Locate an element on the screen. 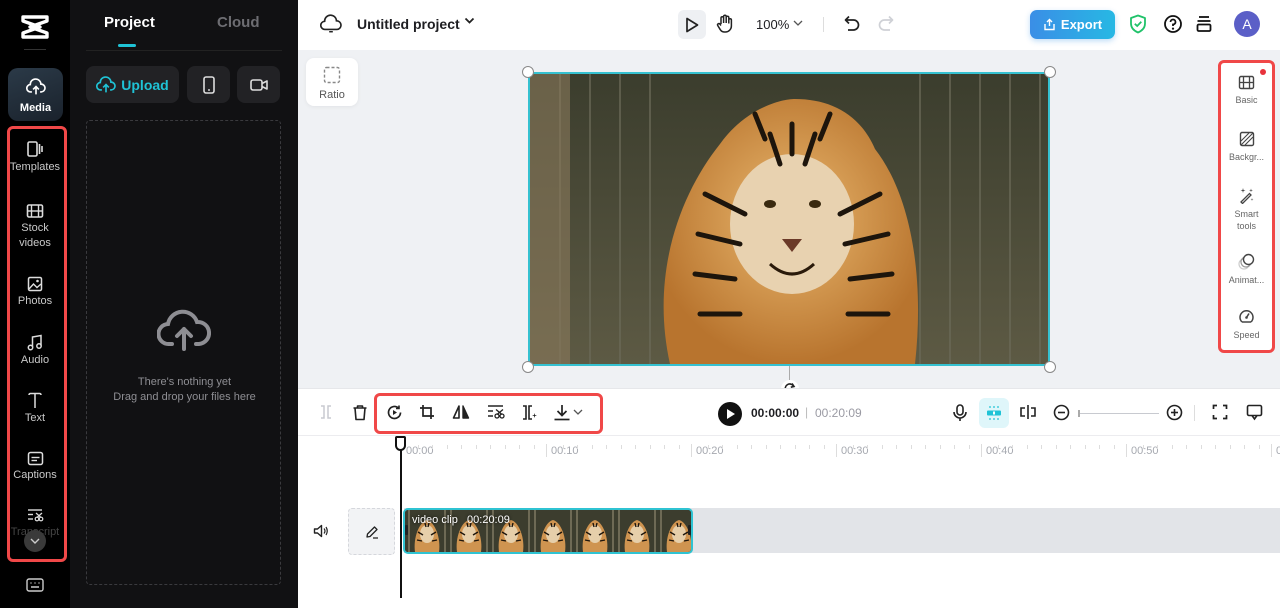 The height and width of the screenshot is (608, 1280). edit-cover-button is located at coordinates (371, 531).